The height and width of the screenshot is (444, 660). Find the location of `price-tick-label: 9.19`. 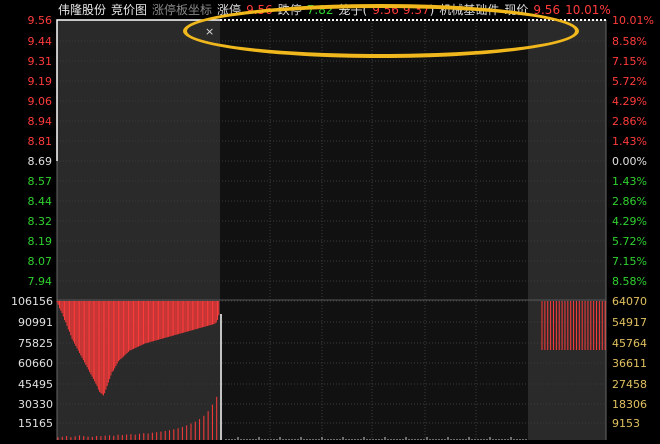

price-tick-label: 9.19 is located at coordinates (40, 81).